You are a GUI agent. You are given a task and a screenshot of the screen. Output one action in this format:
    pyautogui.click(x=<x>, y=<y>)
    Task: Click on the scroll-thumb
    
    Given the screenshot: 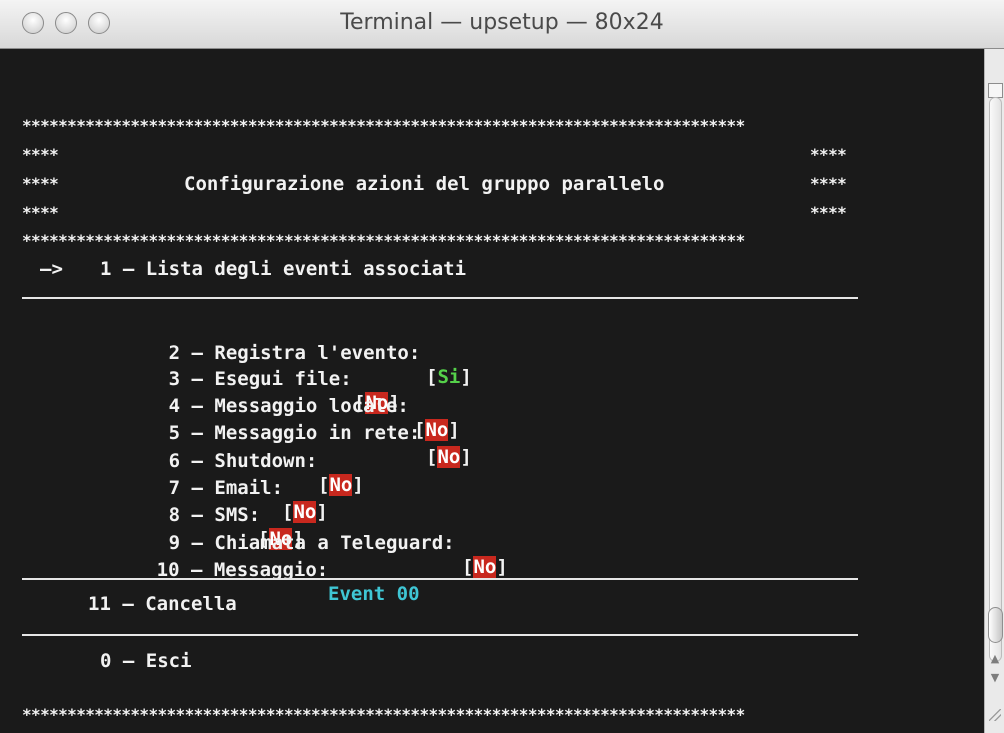 What is the action you would take?
    pyautogui.click(x=995, y=625)
    